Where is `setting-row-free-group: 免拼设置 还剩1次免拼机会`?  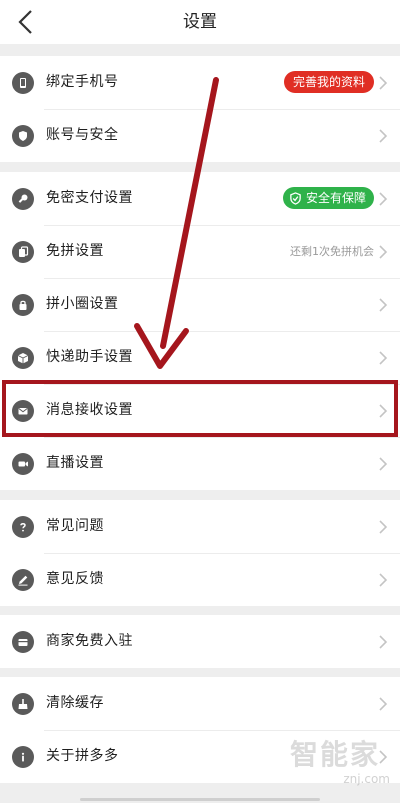 setting-row-free-group: 免拼设置 还剩1次免拼机会 is located at coordinates (200, 251).